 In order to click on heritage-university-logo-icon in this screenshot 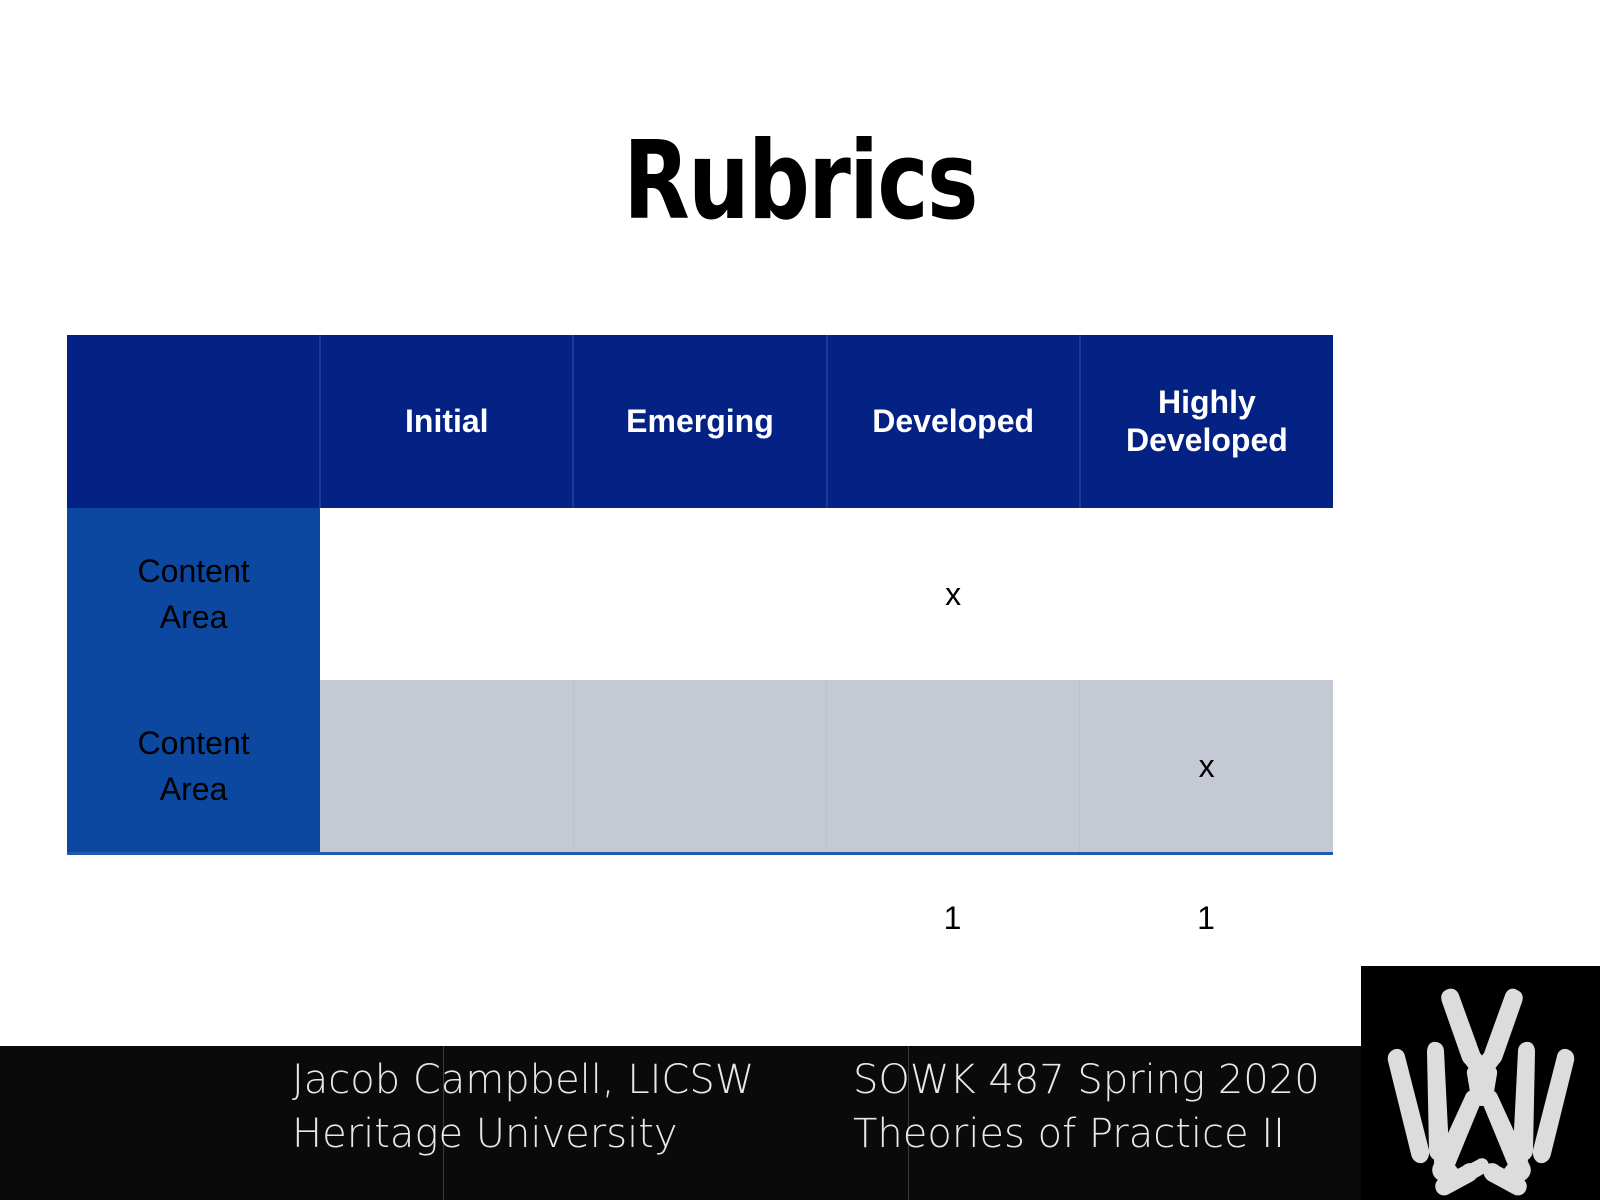, I will do `click(1481, 1092)`.